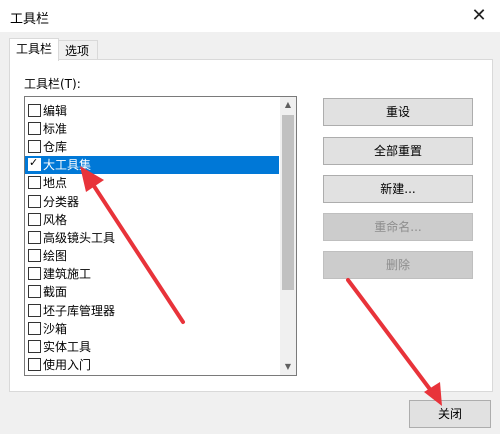  Describe the element at coordinates (394, 342) in the screenshot. I see `annotation-arrow-close` at that location.